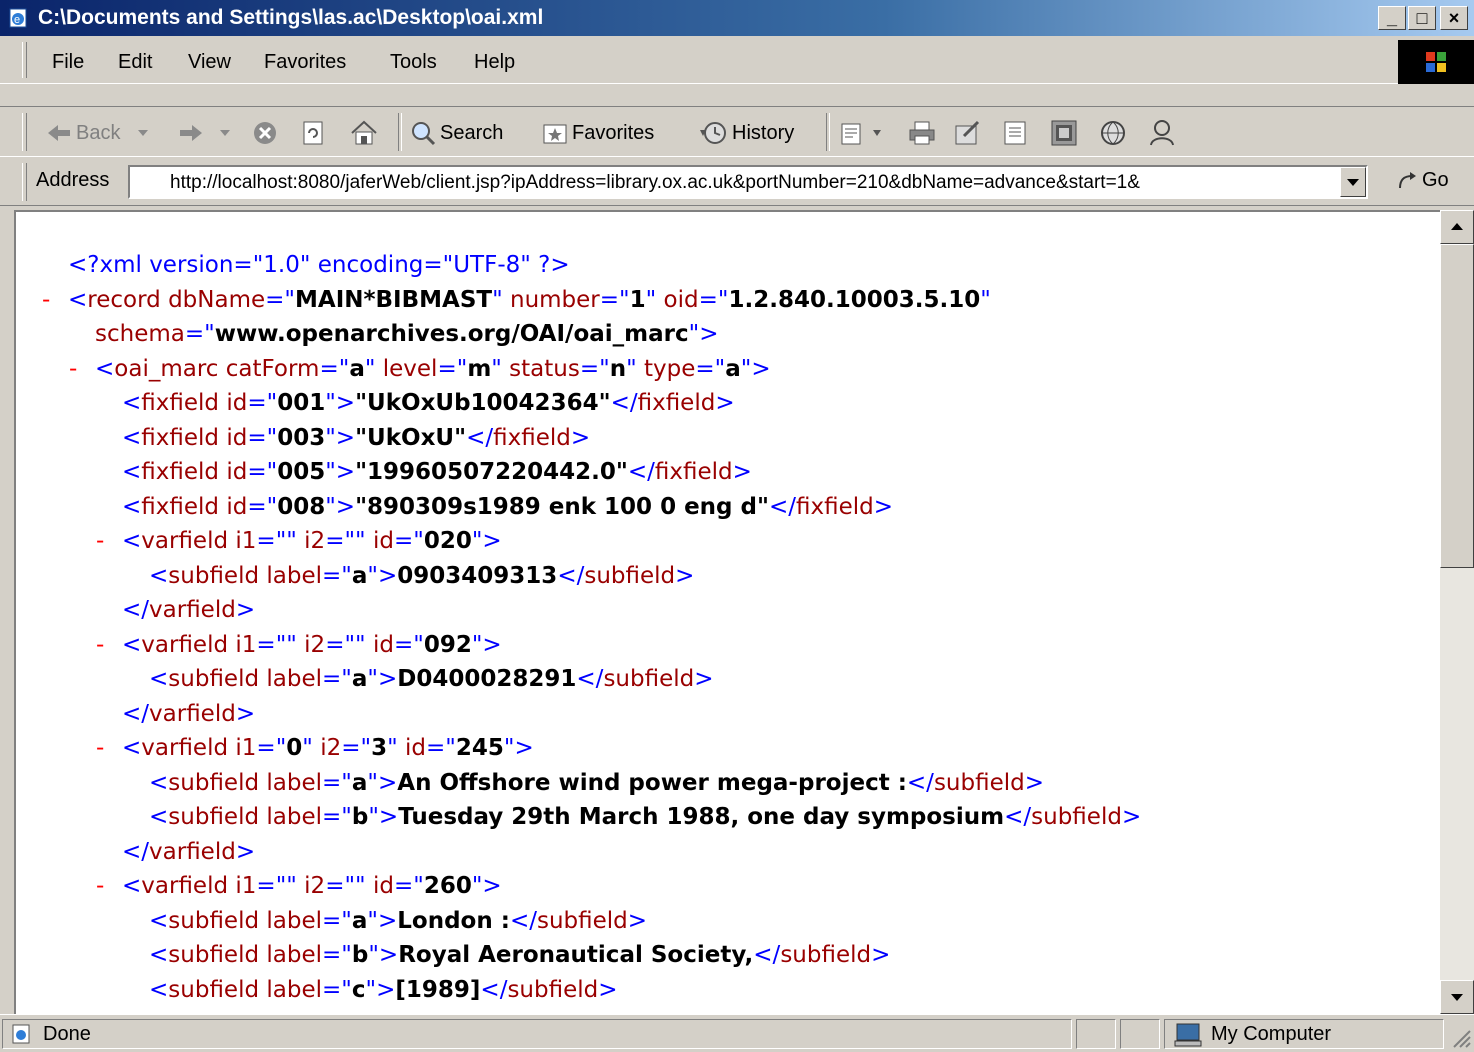 This screenshot has height=1052, width=1474. Describe the element at coordinates (1392, 18) in the screenshot. I see `minimize-button: _` at that location.